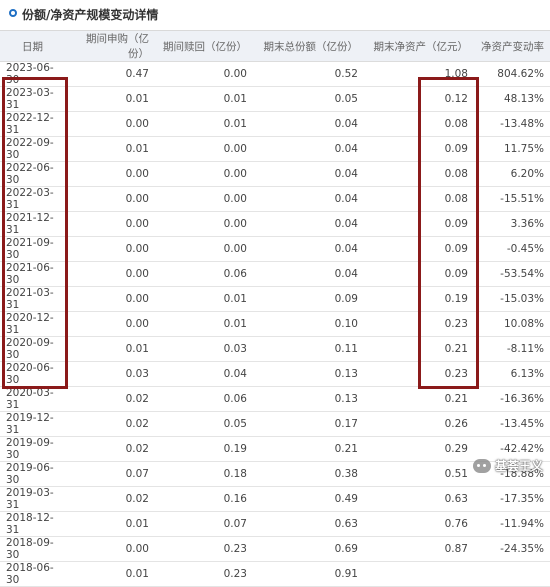  I want to click on cell-net-assets: 0.51, so click(419, 474).